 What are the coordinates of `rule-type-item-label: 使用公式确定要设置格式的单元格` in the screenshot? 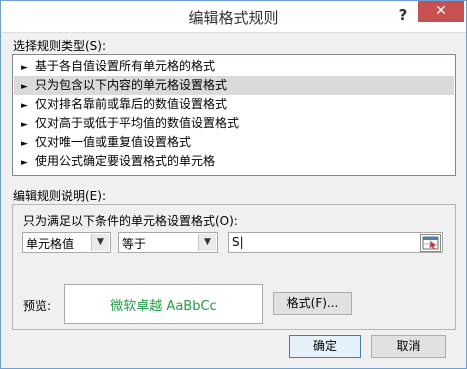 It's located at (125, 161).